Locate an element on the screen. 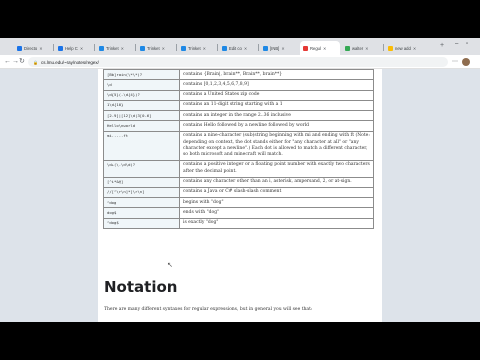 The image size is (480, 360). regex-pattern-cell: [^i*&@] is located at coordinates (141, 182).